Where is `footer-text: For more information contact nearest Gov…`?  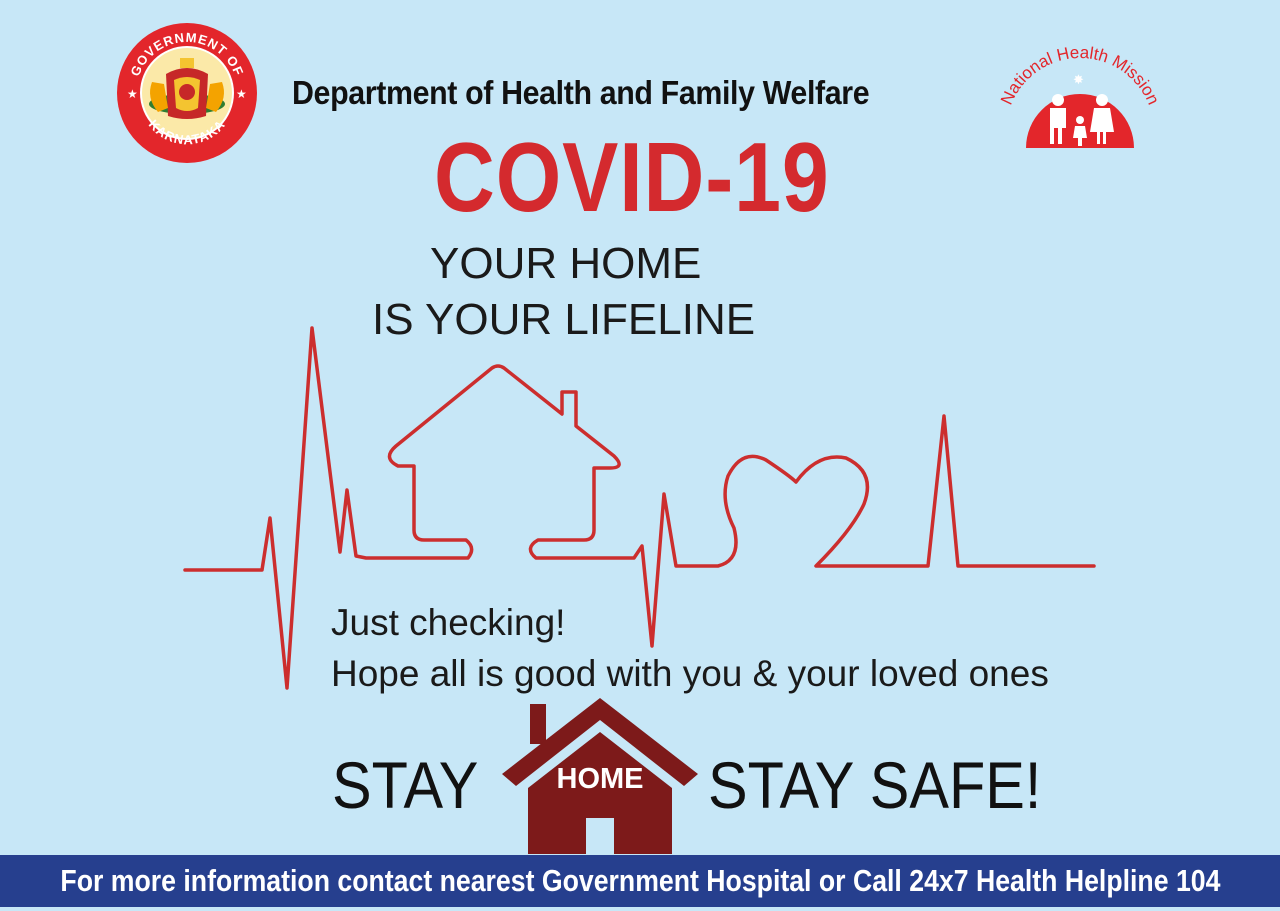
footer-text: For more information contact nearest Gov… is located at coordinates (640, 880).